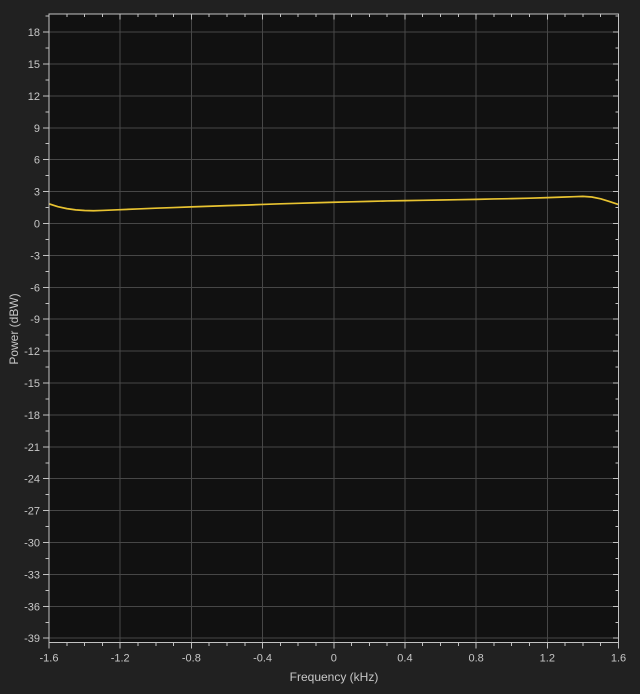  What do you see at coordinates (34, 65) in the screenshot?
I see `y-tick-label: 15` at bounding box center [34, 65].